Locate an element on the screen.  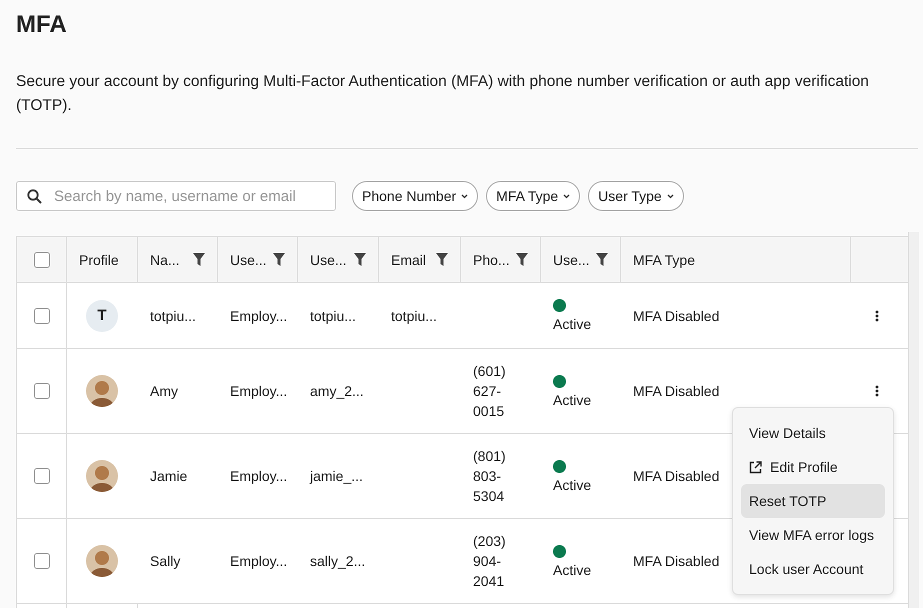
select-all-checkbox is located at coordinates (42, 260).